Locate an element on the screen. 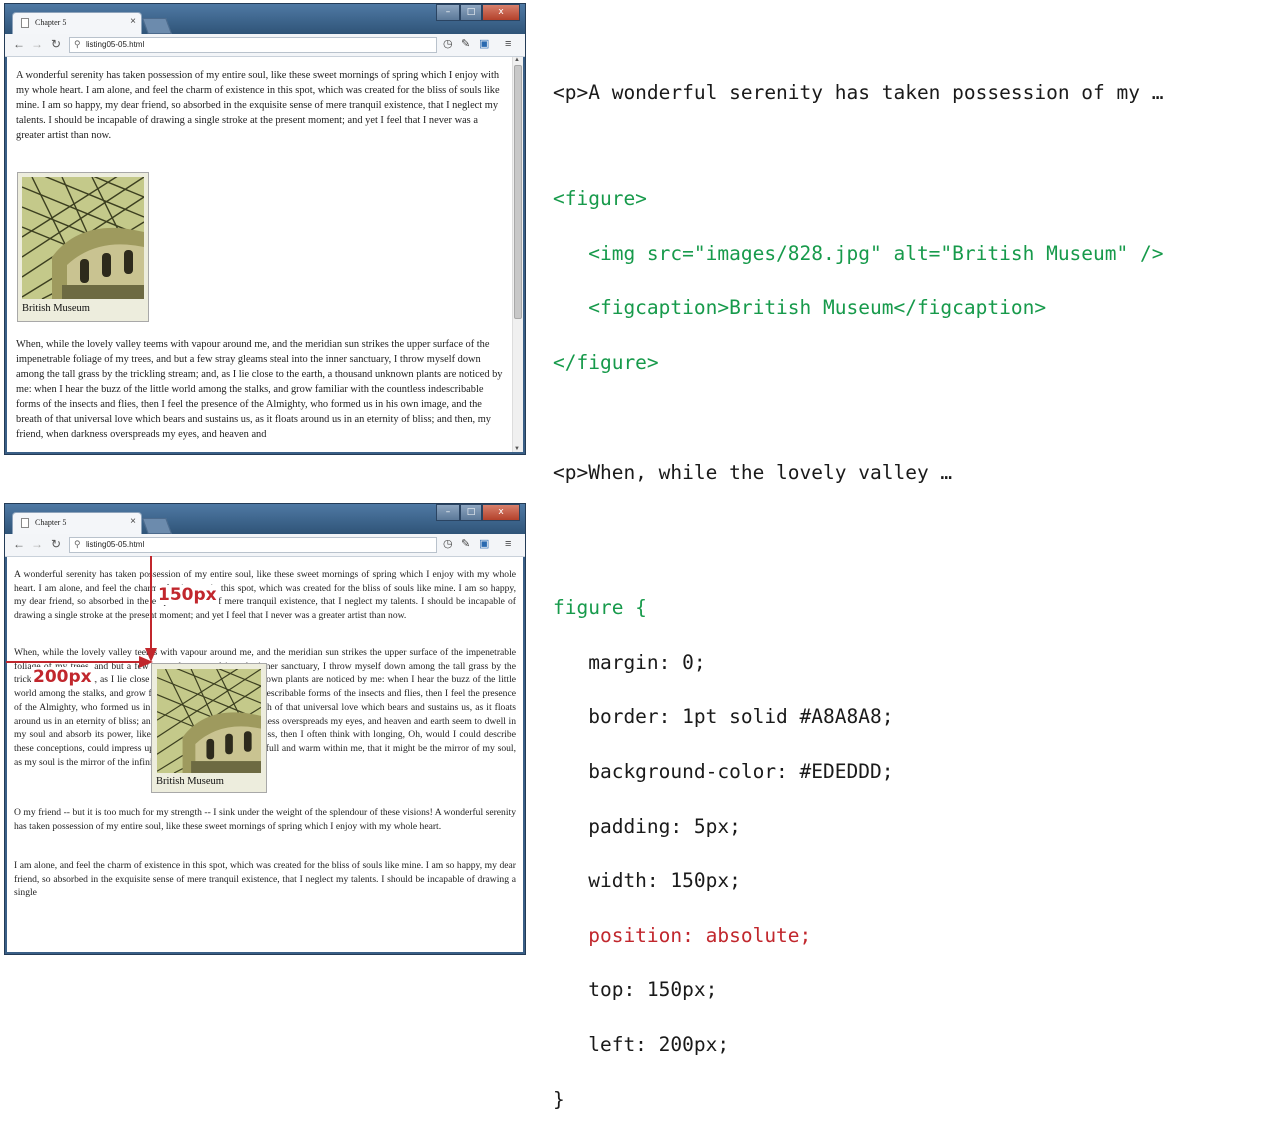  code-line: width: 150px; is located at coordinates (647, 881).